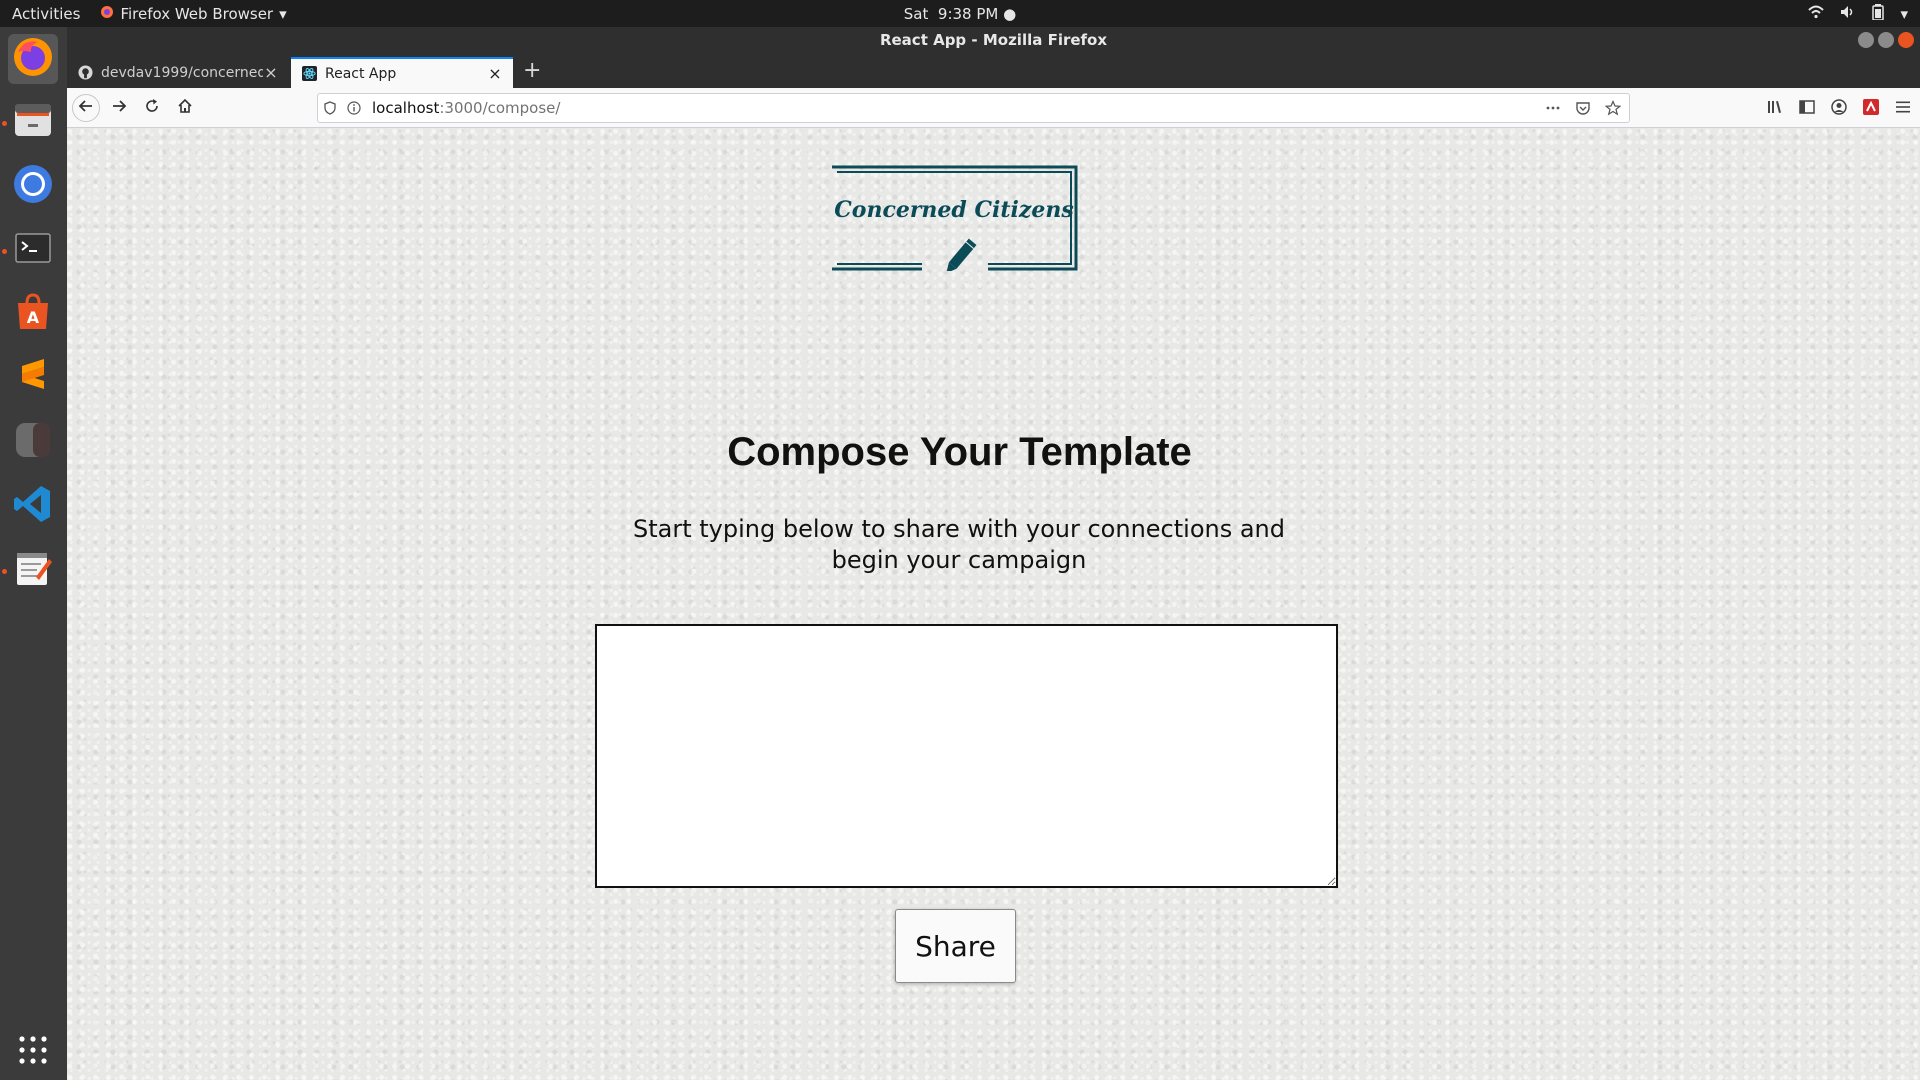  What do you see at coordinates (107, 14) in the screenshot?
I see `firefox-small-icon` at bounding box center [107, 14].